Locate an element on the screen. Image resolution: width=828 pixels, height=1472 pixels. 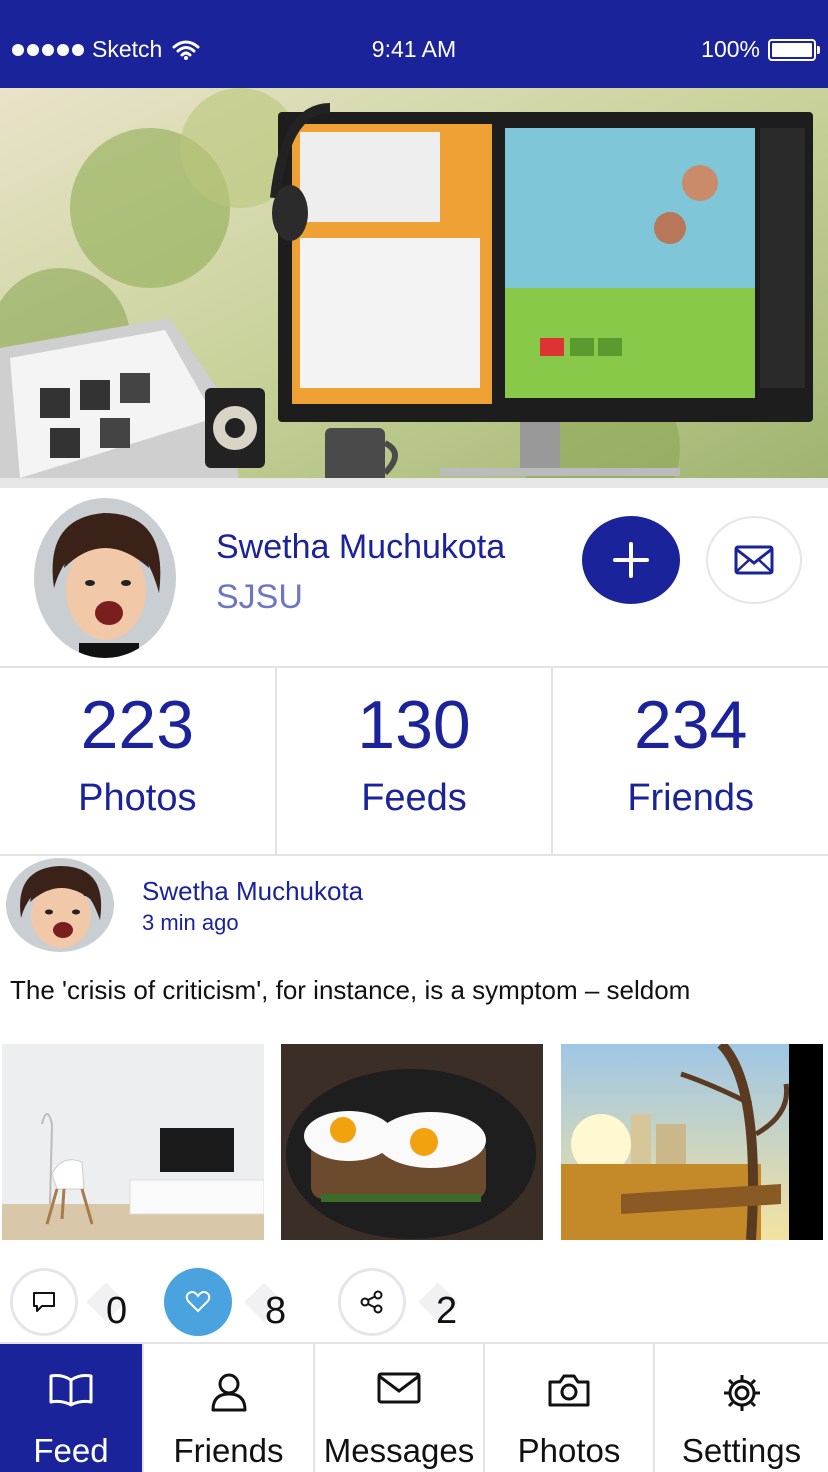
tab-label: Friends is located at coordinates (228, 1450).